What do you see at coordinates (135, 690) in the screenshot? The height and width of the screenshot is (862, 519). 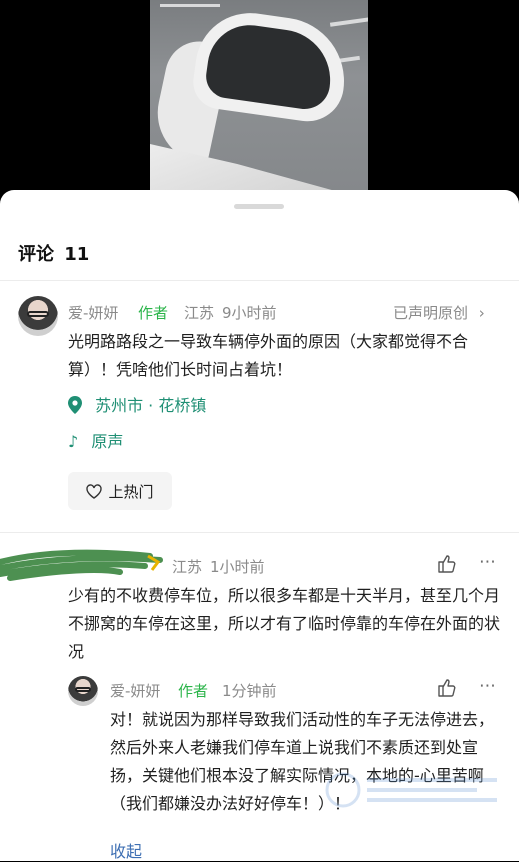 I see `reply-username: 爱-妍妍` at bounding box center [135, 690].